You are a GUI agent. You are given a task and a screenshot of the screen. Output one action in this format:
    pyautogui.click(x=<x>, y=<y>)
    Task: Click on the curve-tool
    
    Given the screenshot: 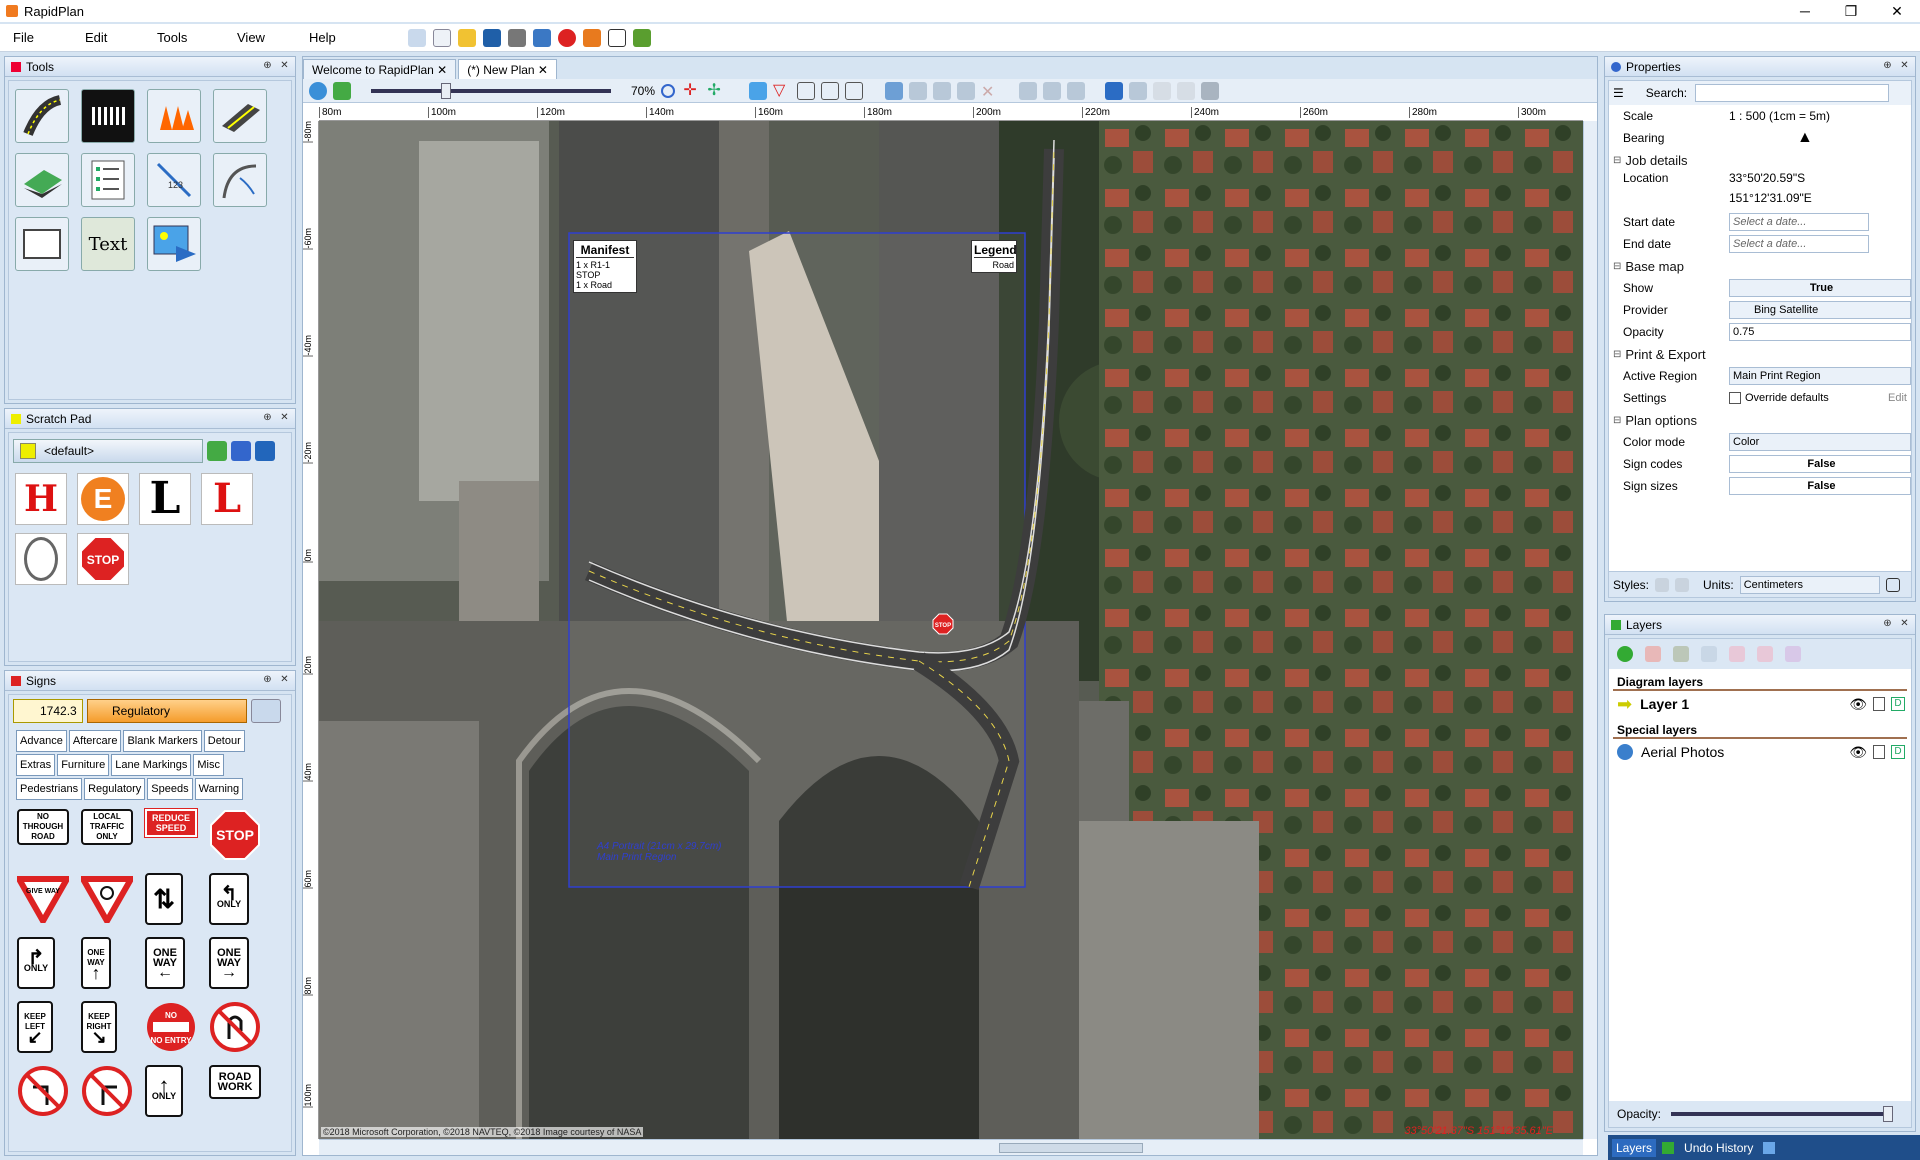 What is the action you would take?
    pyautogui.click(x=240, y=180)
    